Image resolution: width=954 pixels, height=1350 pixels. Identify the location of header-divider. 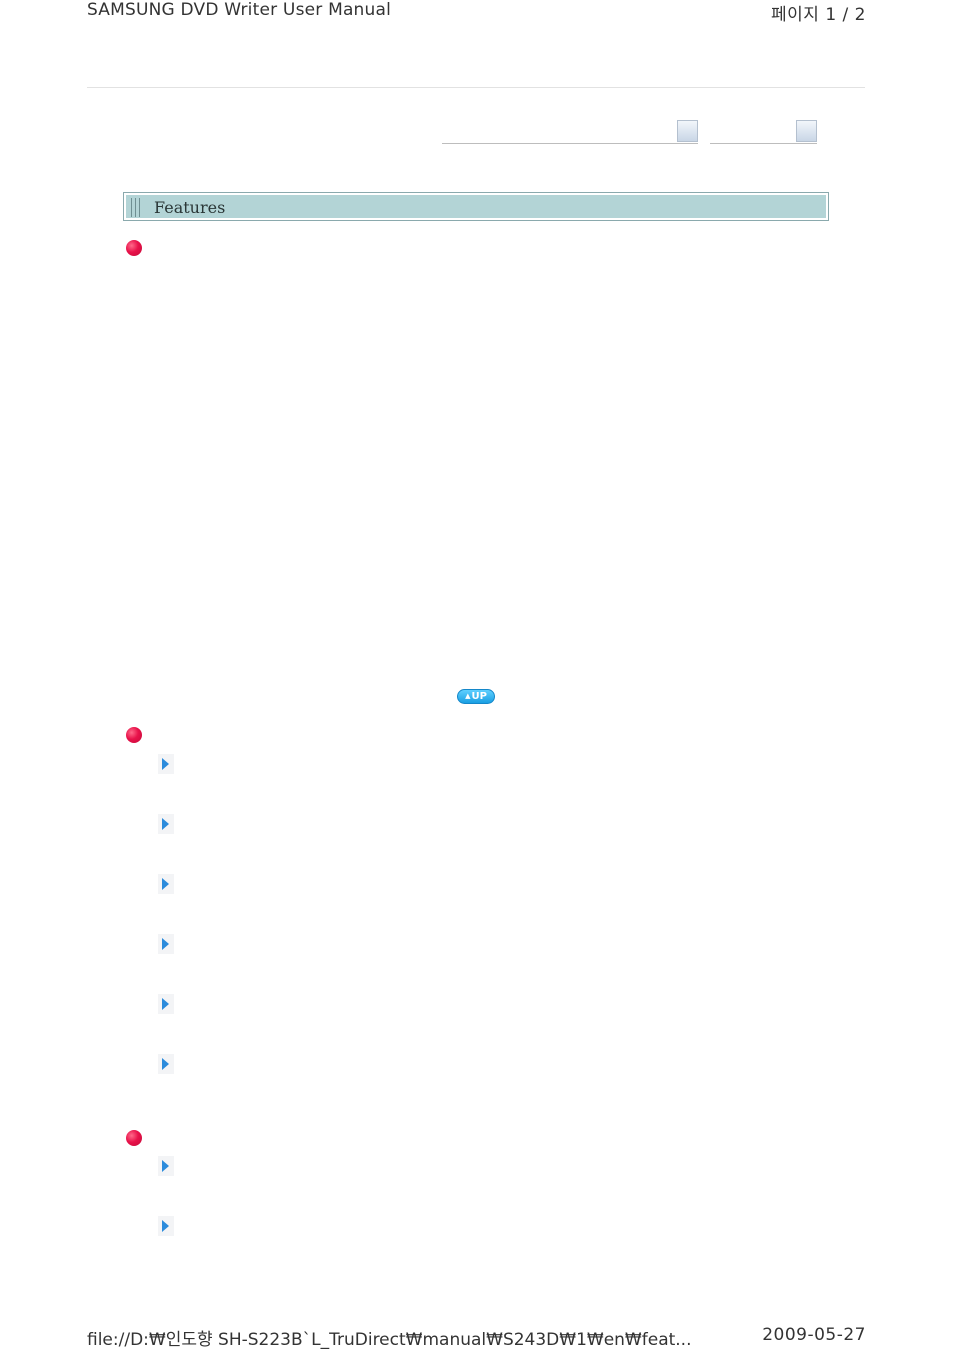
(476, 87).